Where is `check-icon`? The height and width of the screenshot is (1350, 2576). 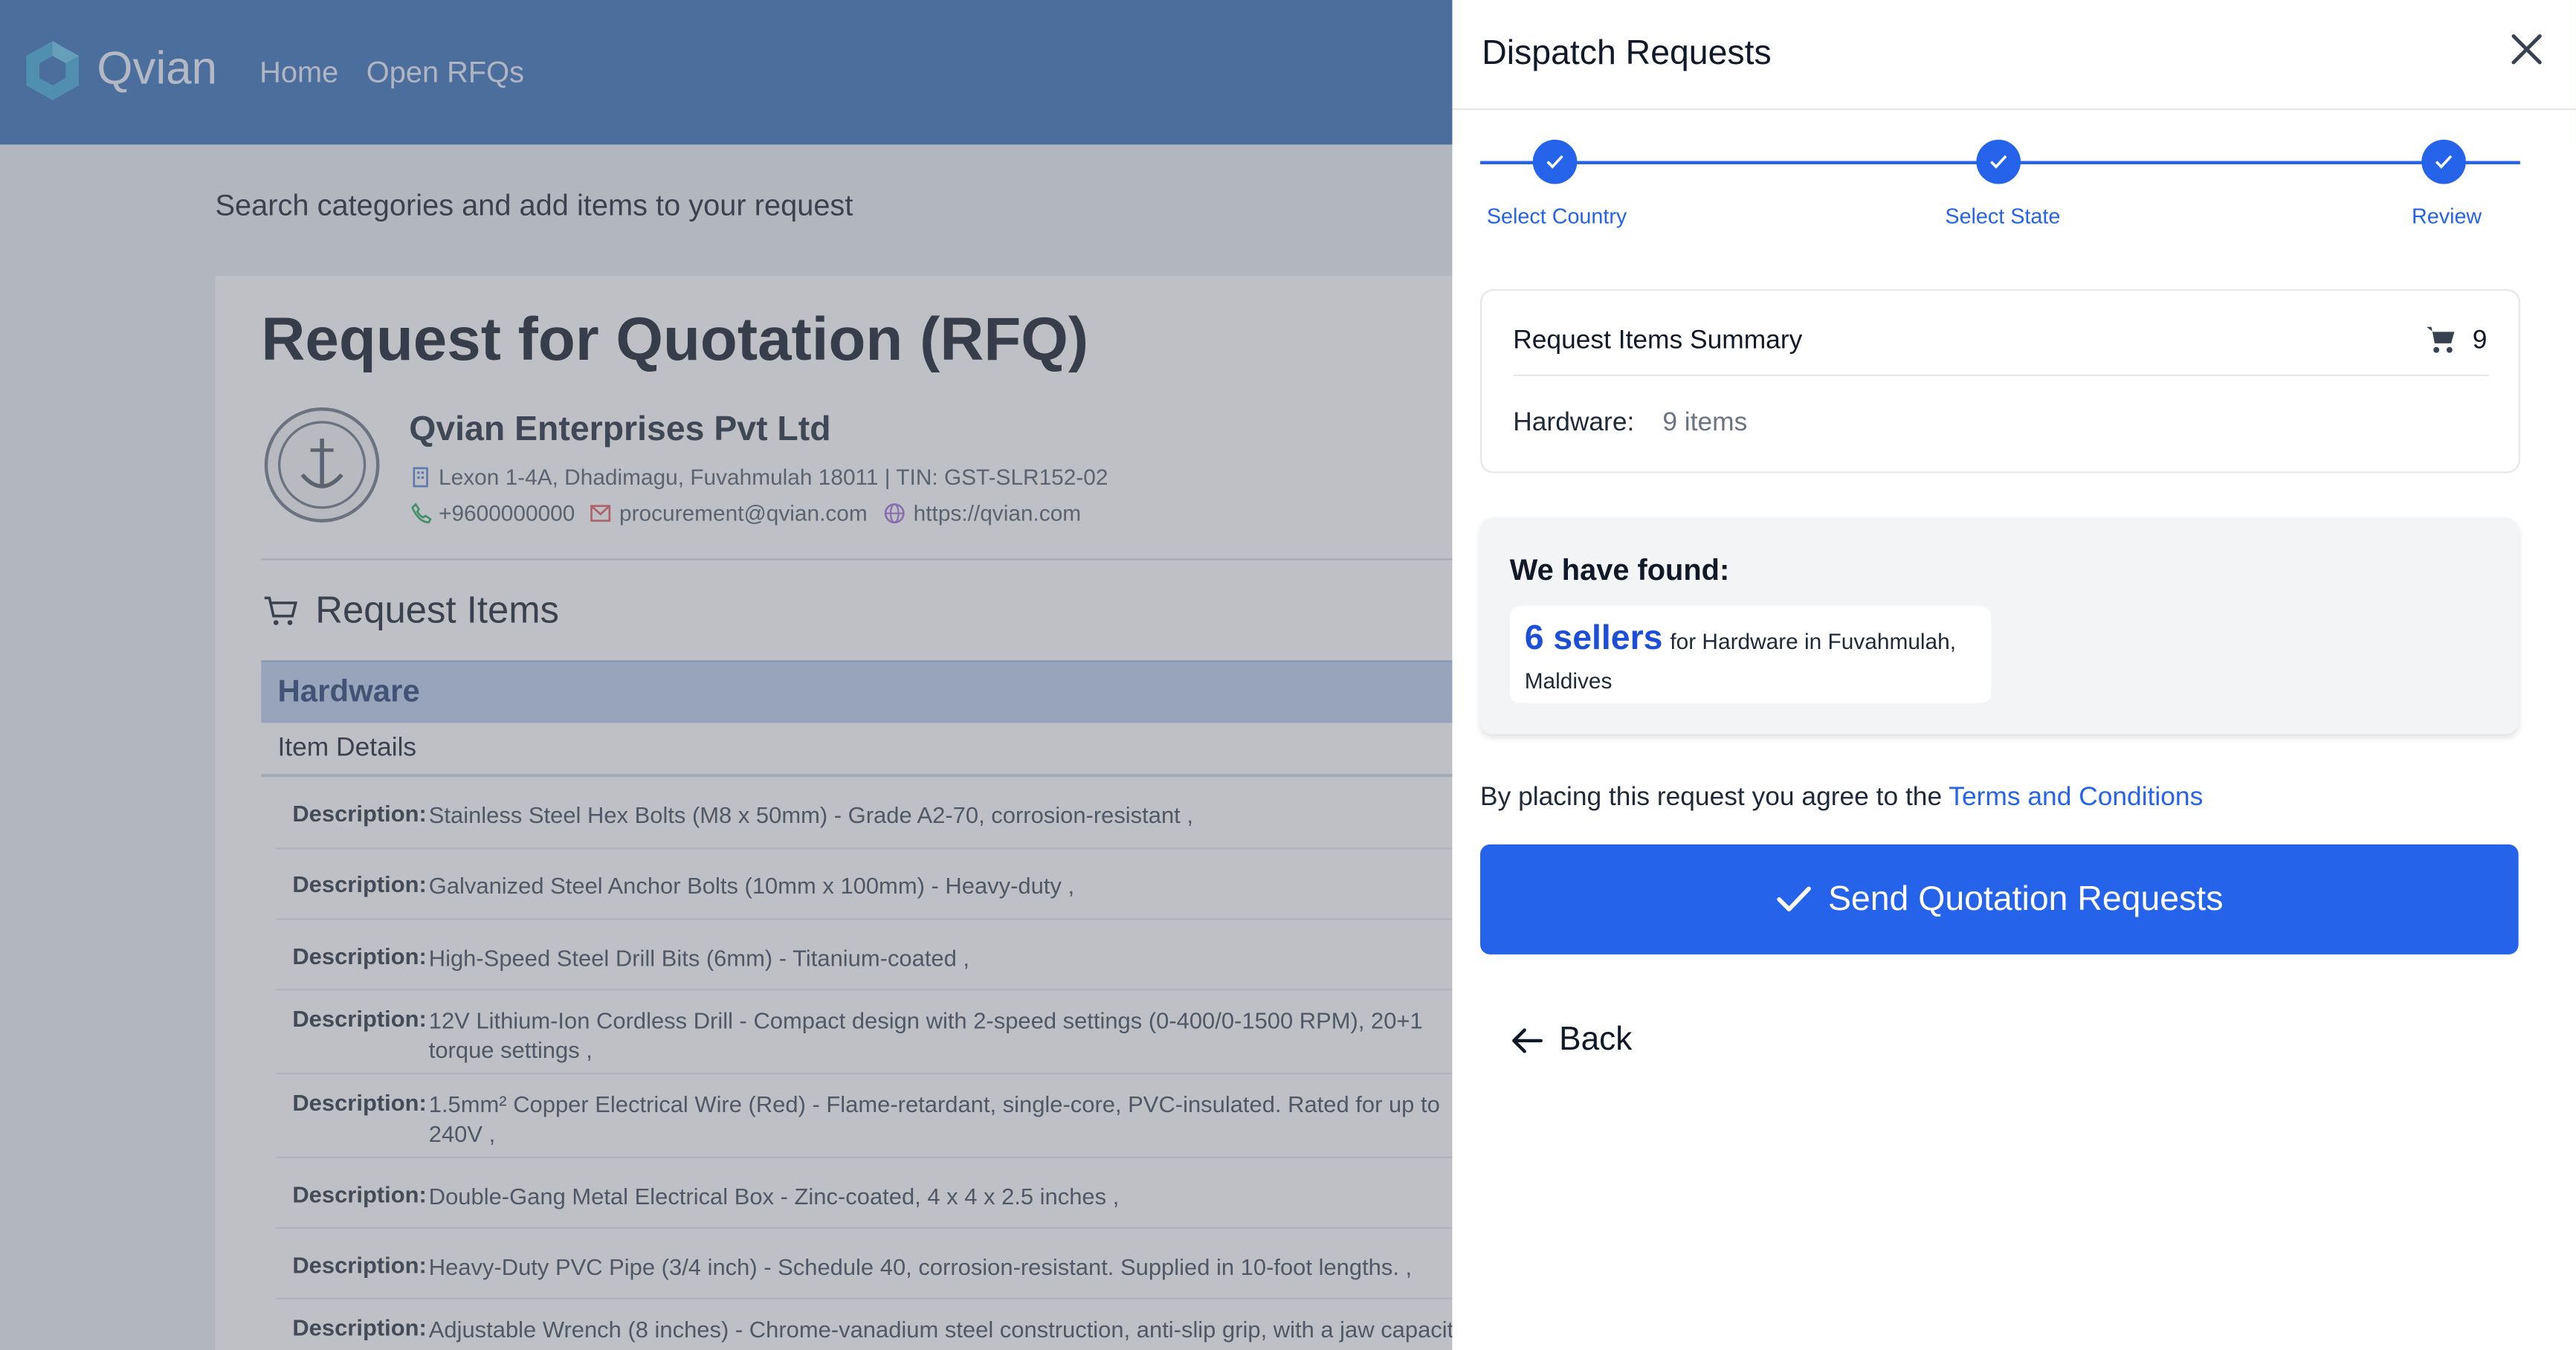 check-icon is located at coordinates (1793, 898).